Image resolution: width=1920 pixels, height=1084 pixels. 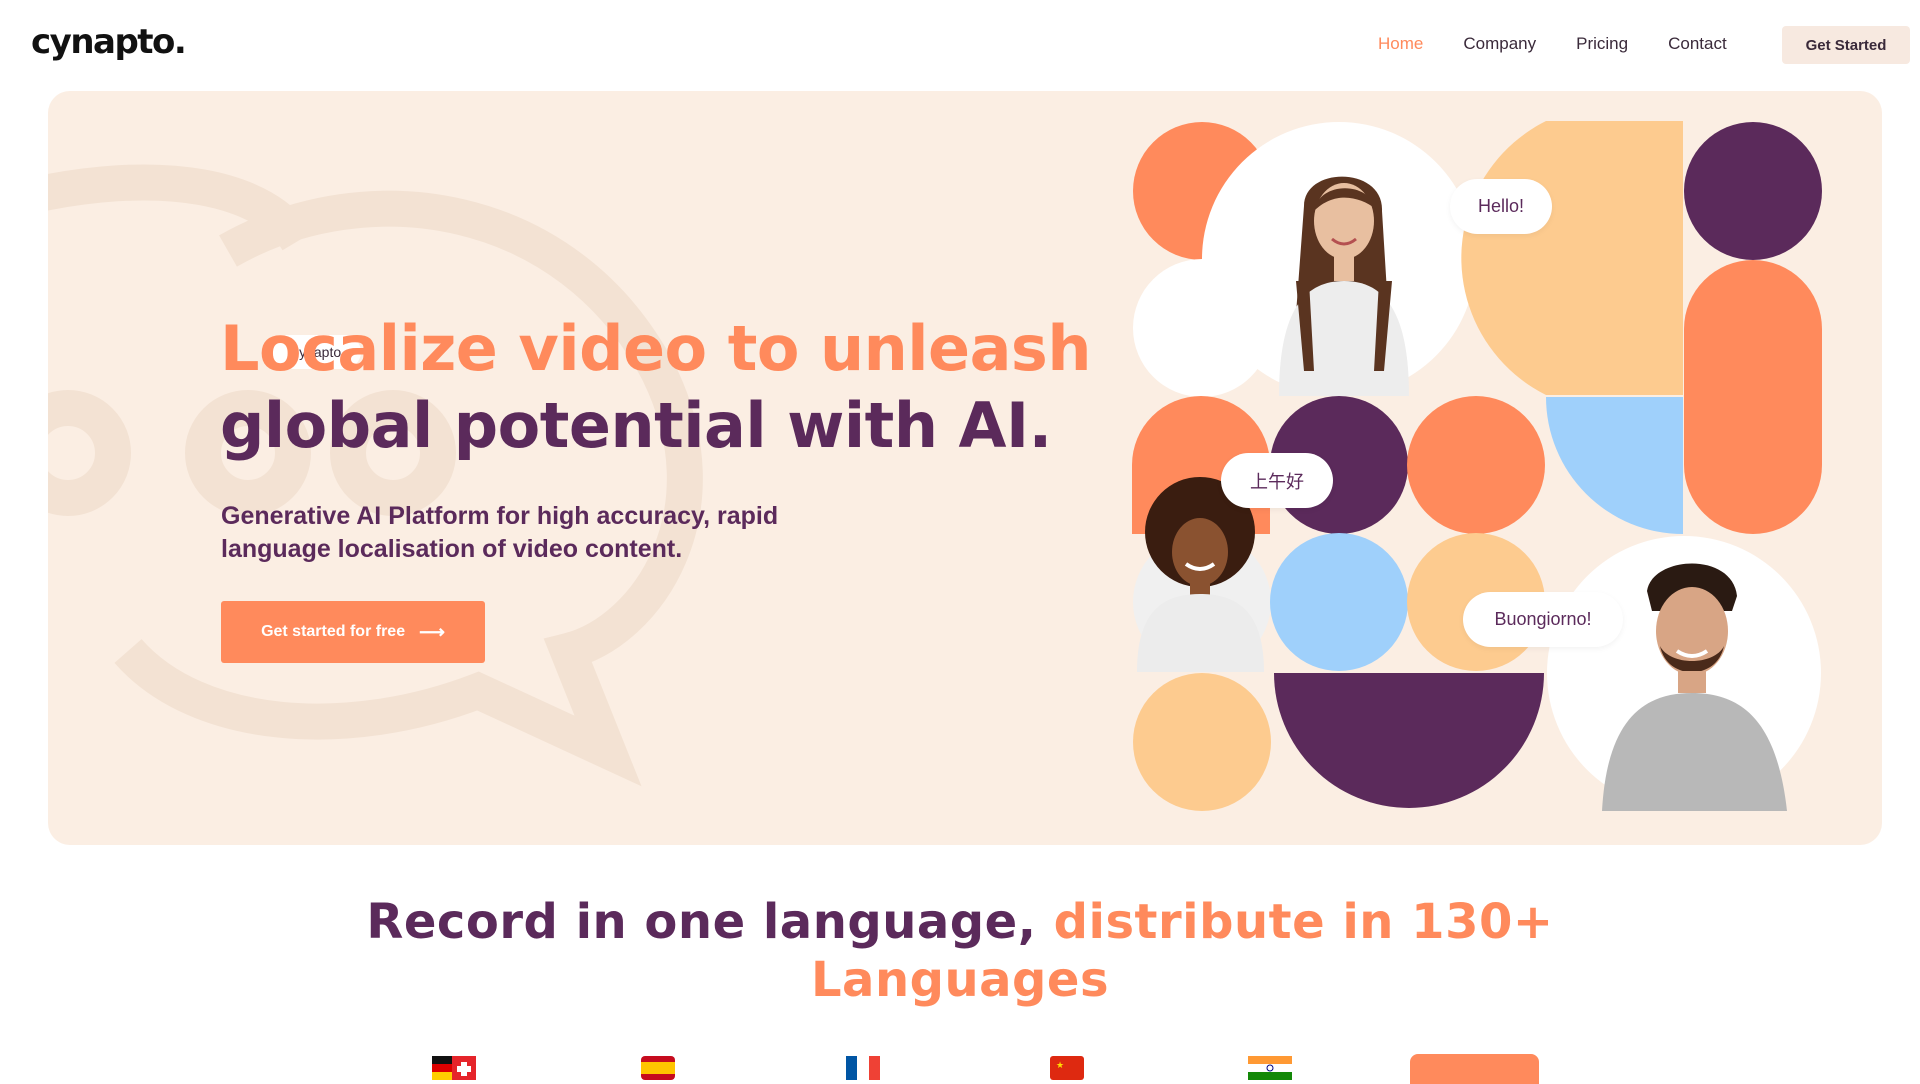 What do you see at coordinates (1277, 480) in the screenshot?
I see `chinese-greeting-speech-bubble: 上午好` at bounding box center [1277, 480].